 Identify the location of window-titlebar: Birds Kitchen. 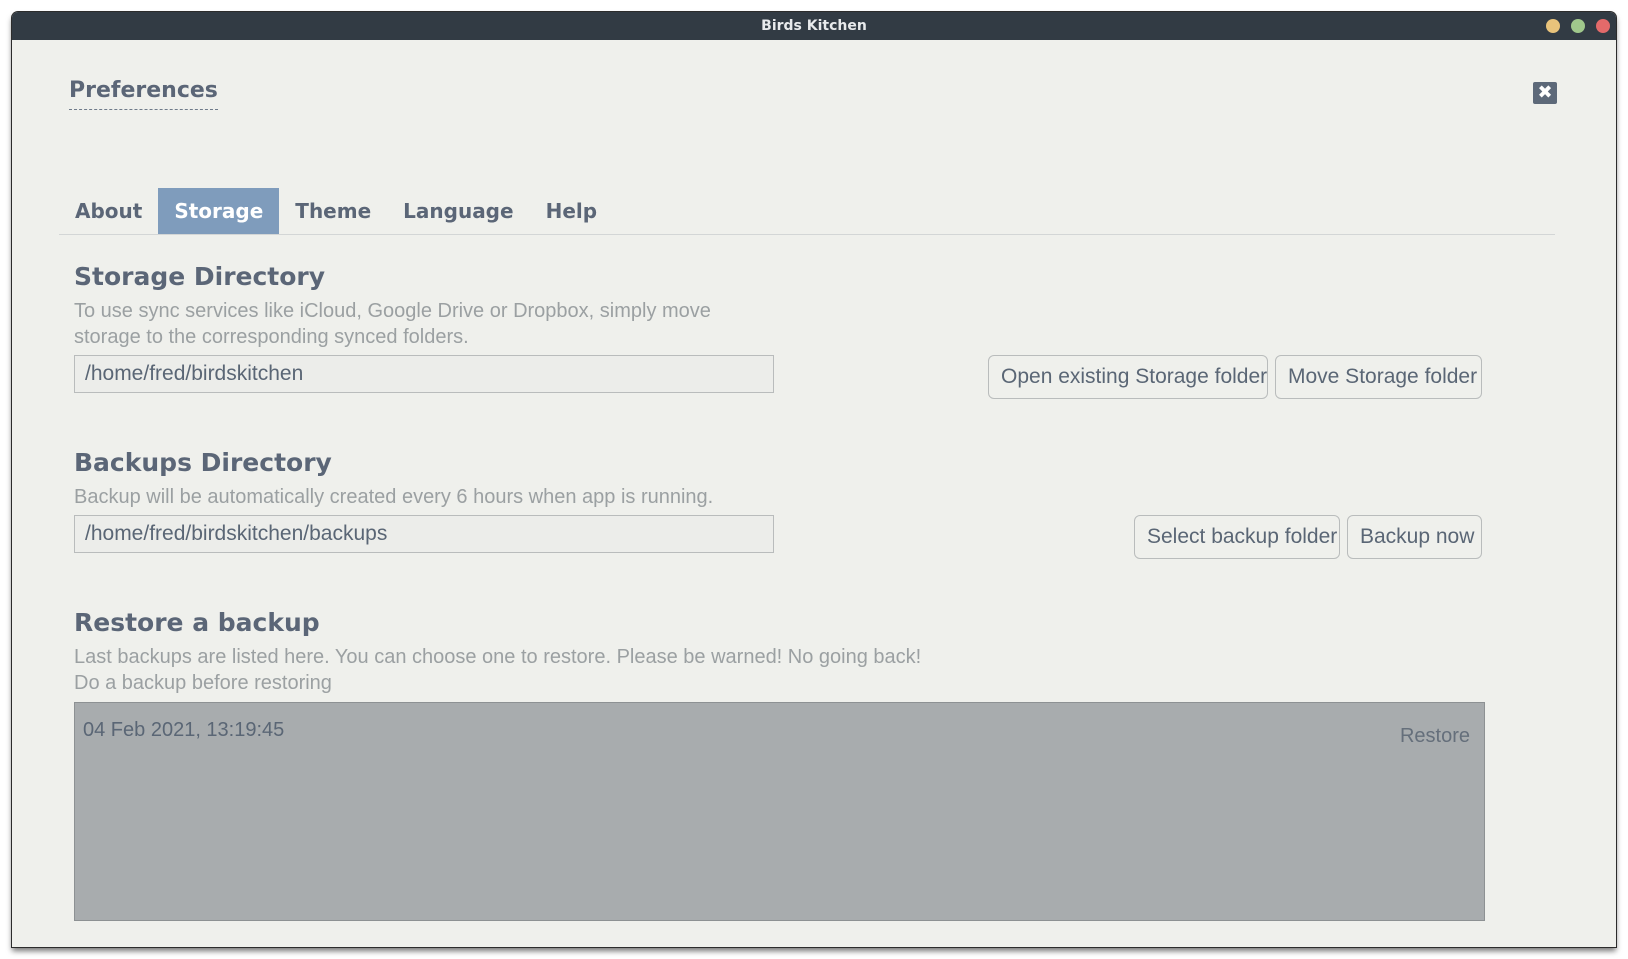
(814, 26).